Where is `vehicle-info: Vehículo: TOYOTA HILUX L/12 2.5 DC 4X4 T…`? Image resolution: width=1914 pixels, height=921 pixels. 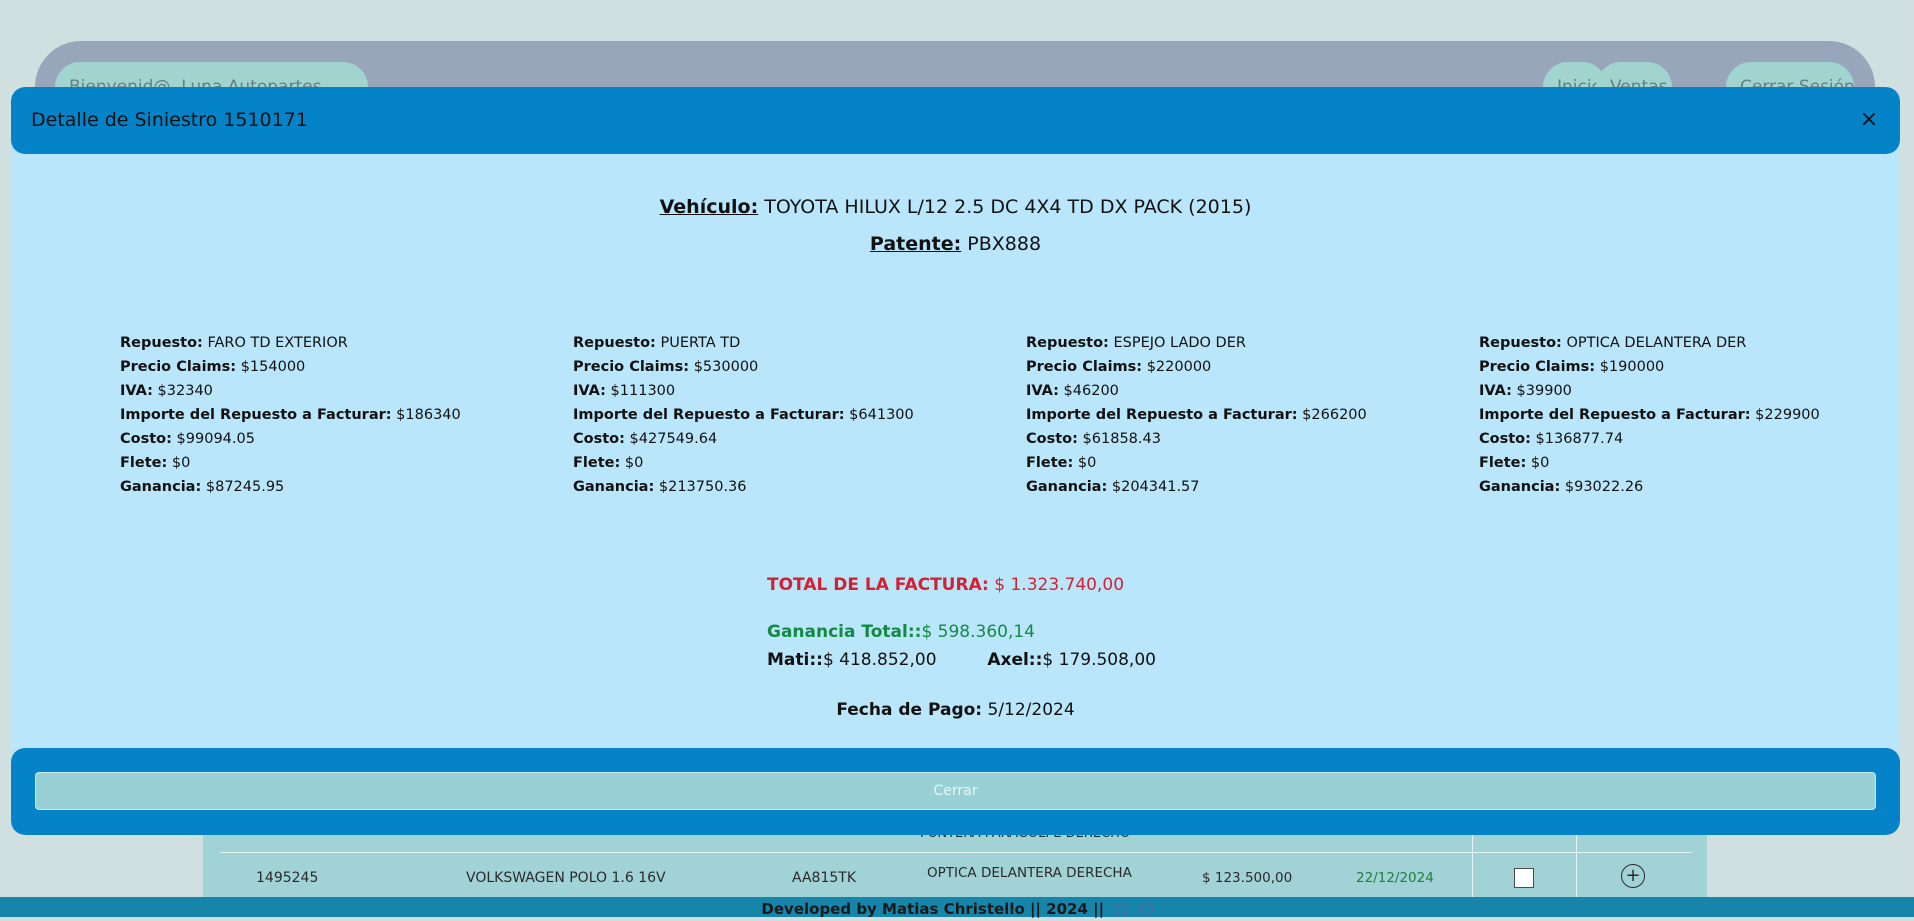 vehicle-info: Vehículo: TOYOTA HILUX L/12 2.5 DC 4X4 T… is located at coordinates (955, 226).